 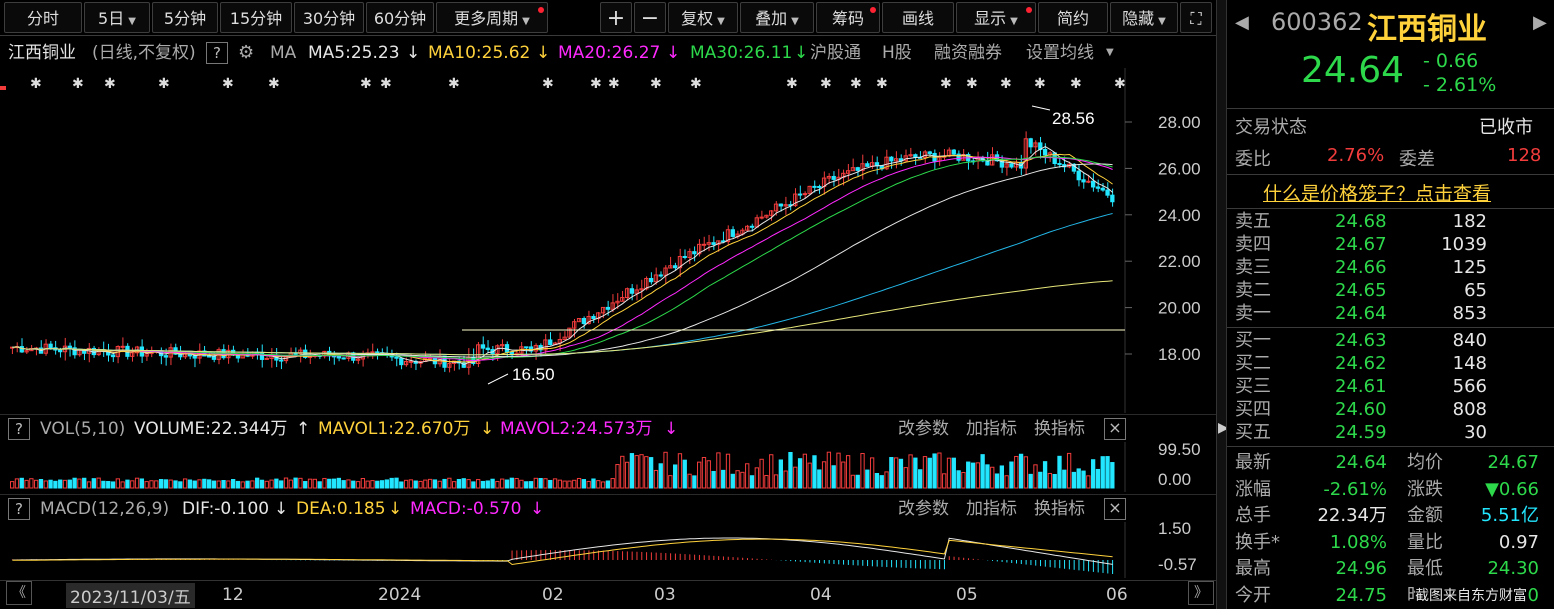 What do you see at coordinates (897, 53) in the screenshot?
I see `link-h-share: H股` at bounding box center [897, 53].